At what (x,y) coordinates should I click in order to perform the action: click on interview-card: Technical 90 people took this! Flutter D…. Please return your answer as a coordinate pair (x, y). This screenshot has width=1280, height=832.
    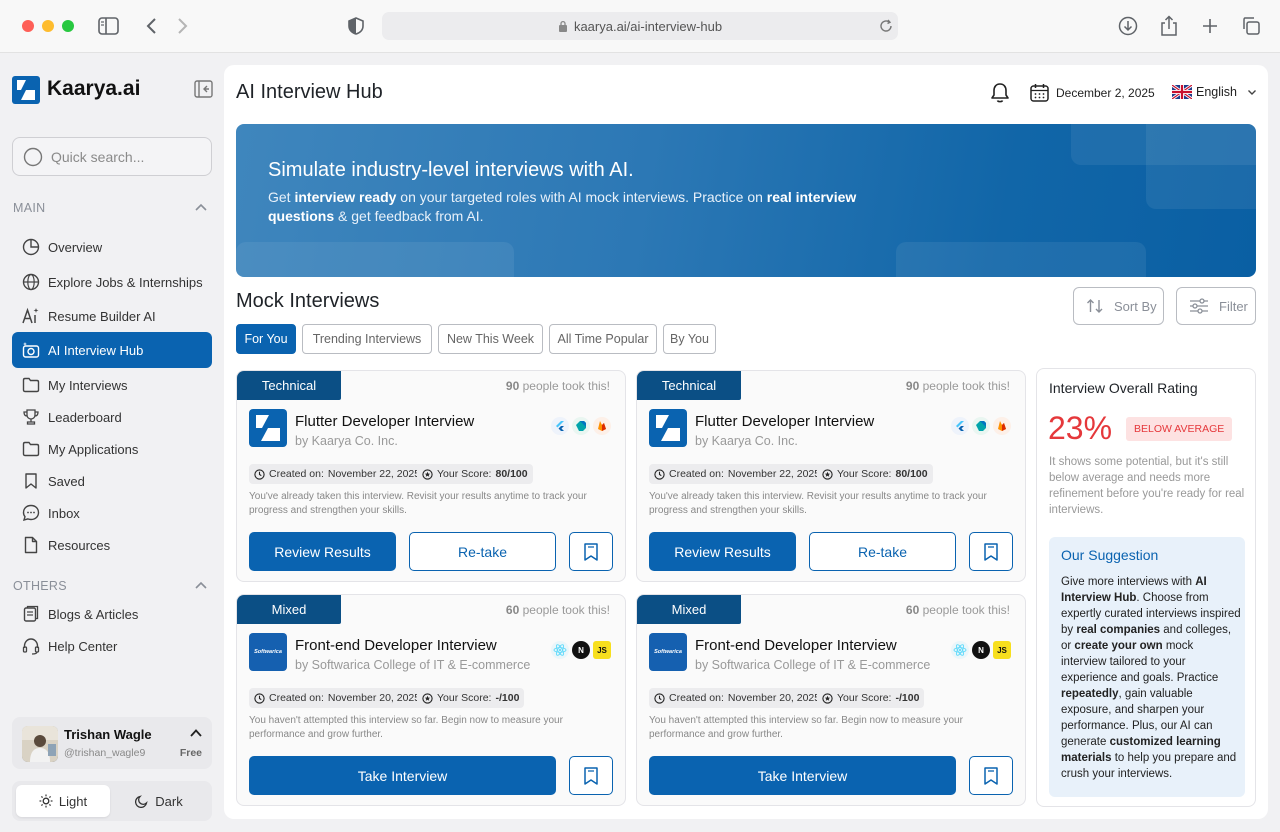
    Looking at the image, I should click on (831, 476).